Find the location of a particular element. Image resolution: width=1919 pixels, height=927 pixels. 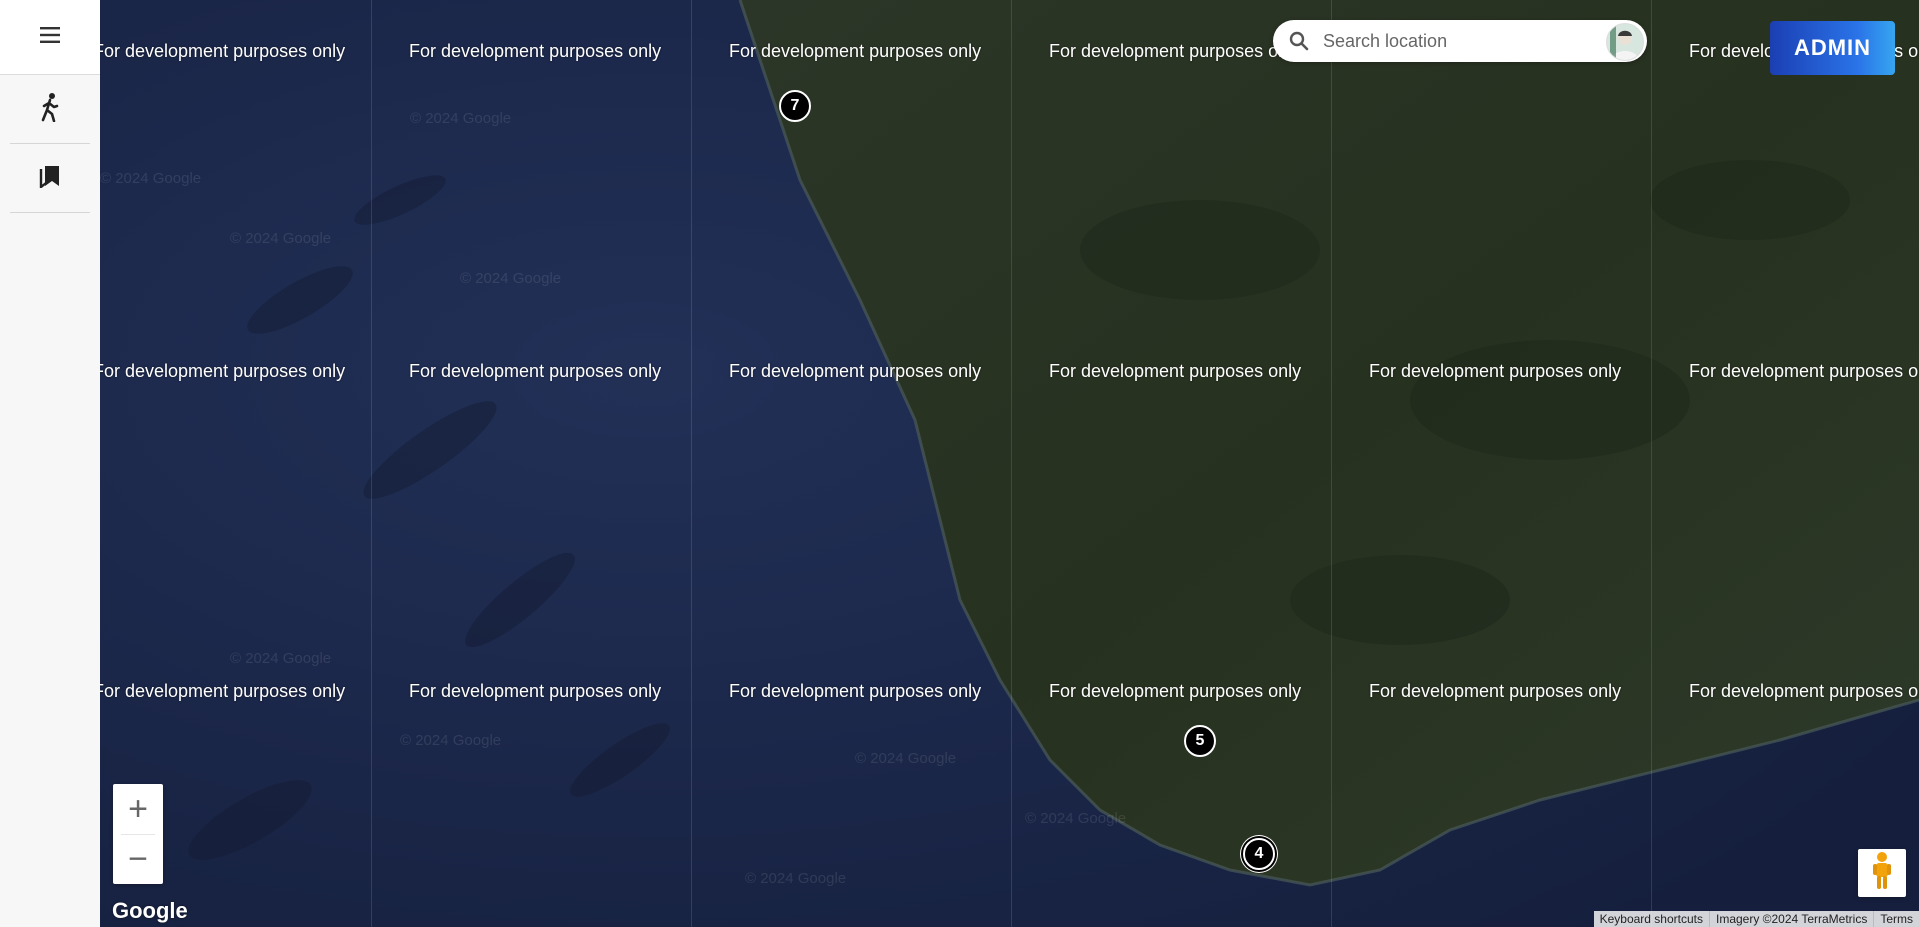

sidebar-item-walk is located at coordinates (50, 109).